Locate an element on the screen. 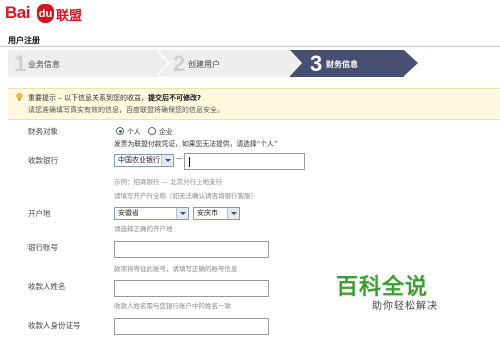 The height and width of the screenshot is (343, 500). baidu-union-logo: Bai du 联盟 is located at coordinates (60, 15).